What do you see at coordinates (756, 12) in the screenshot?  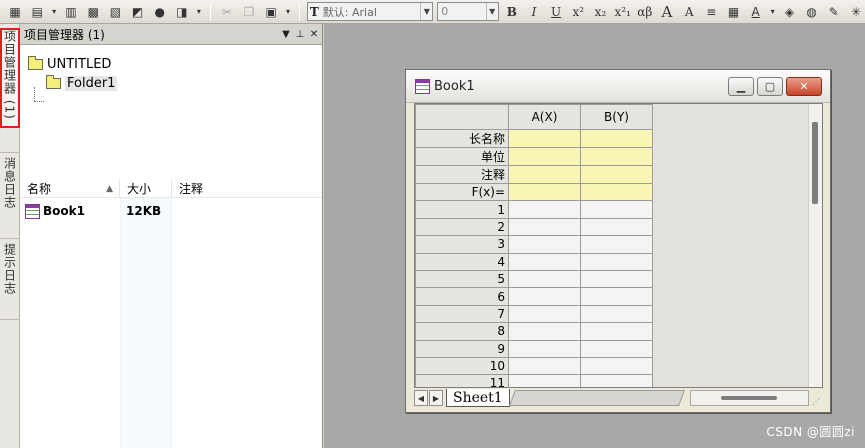 I see `font-color-icon: A` at bounding box center [756, 12].